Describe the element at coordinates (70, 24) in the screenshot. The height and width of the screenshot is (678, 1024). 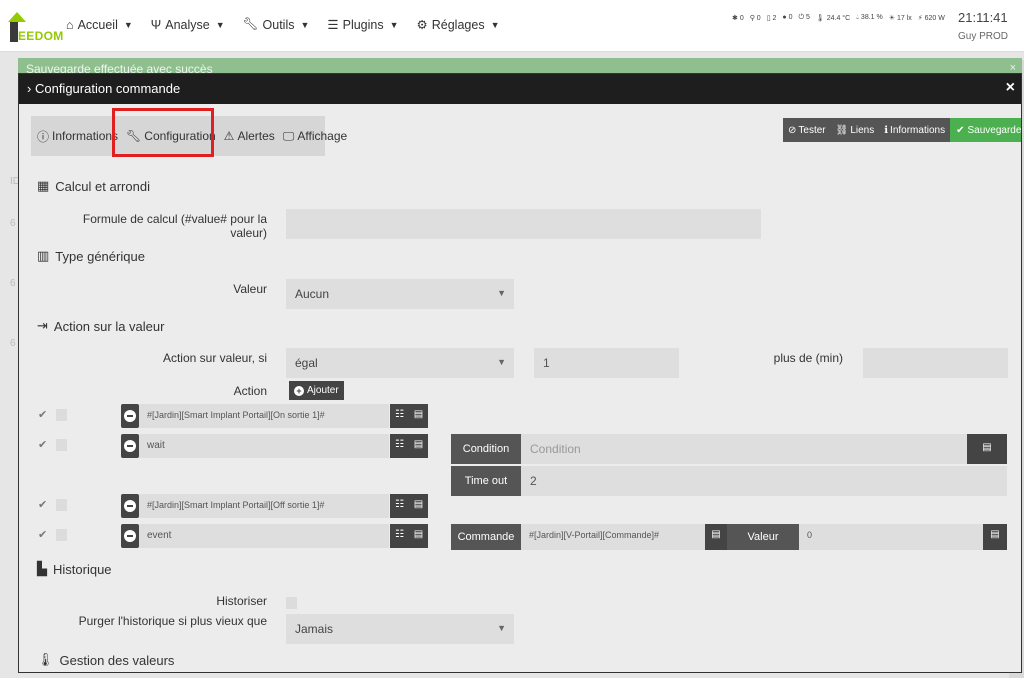
I see `home-icon: ⌂` at that location.